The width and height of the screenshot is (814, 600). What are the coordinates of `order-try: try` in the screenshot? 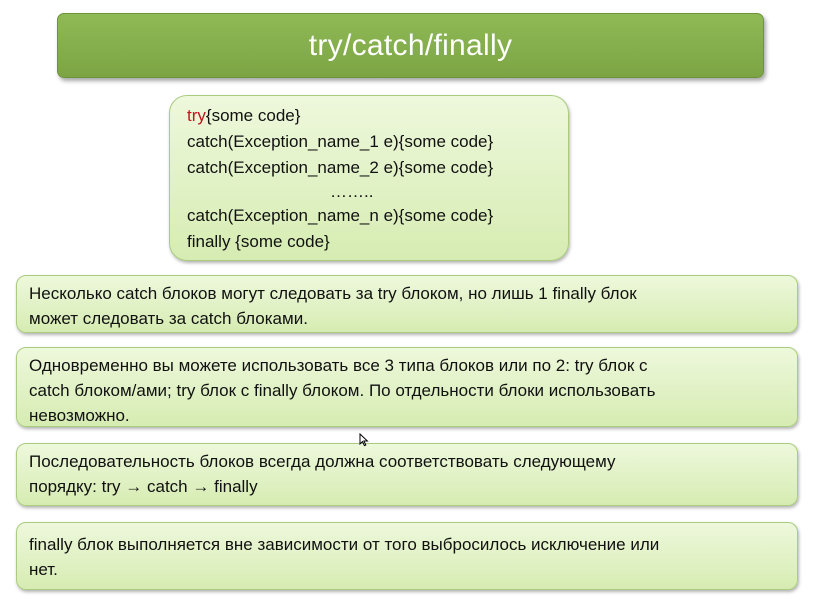 It's located at (111, 486).